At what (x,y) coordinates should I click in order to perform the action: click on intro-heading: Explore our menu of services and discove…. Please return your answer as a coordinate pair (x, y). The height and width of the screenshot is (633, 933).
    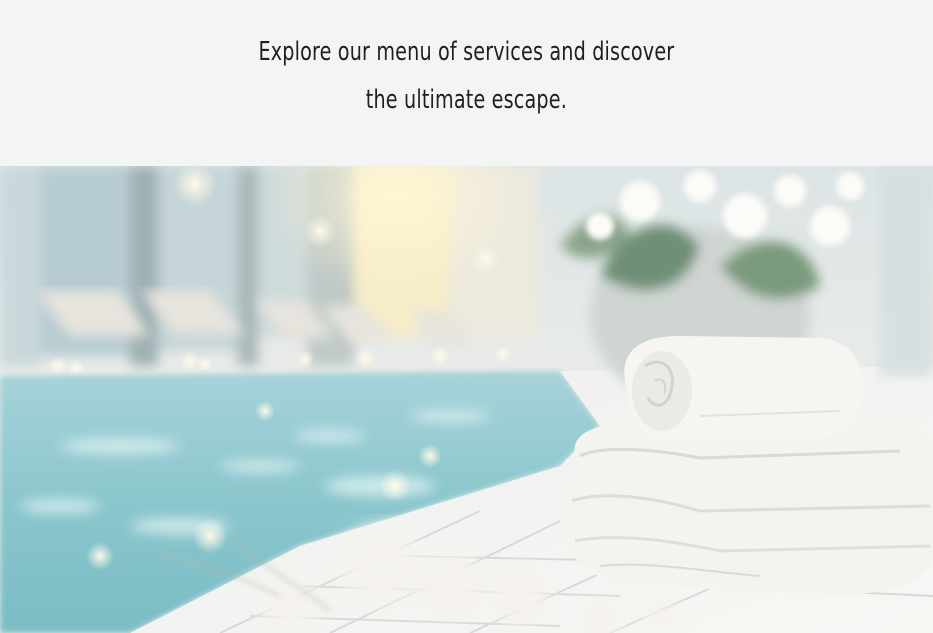
    Looking at the image, I should click on (466, 76).